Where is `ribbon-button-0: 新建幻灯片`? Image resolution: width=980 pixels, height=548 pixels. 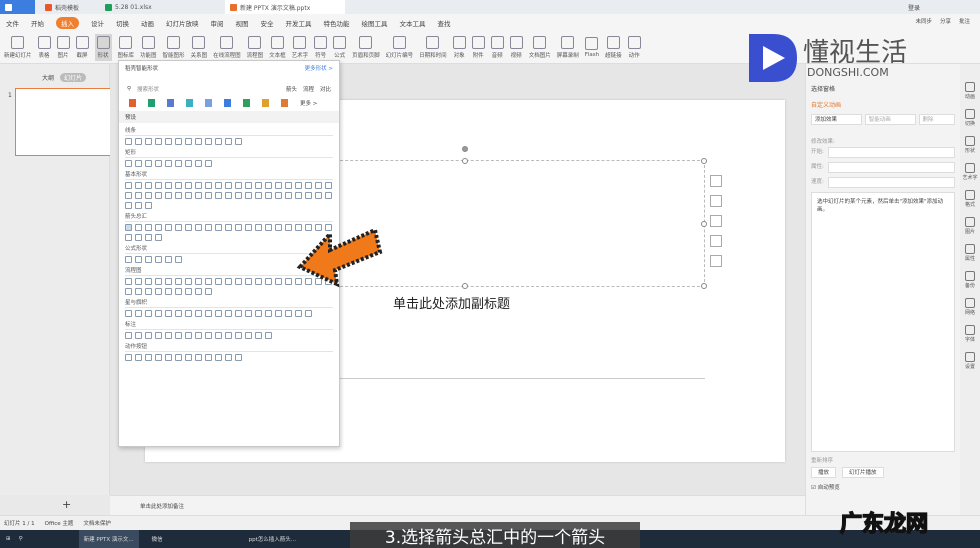
ribbon-button-0: 新建幻灯片 is located at coordinates (18, 47).